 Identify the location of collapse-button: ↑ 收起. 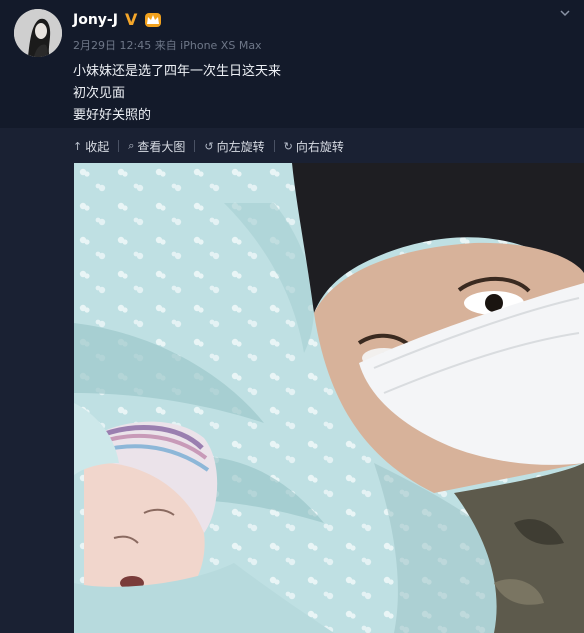
(91, 146).